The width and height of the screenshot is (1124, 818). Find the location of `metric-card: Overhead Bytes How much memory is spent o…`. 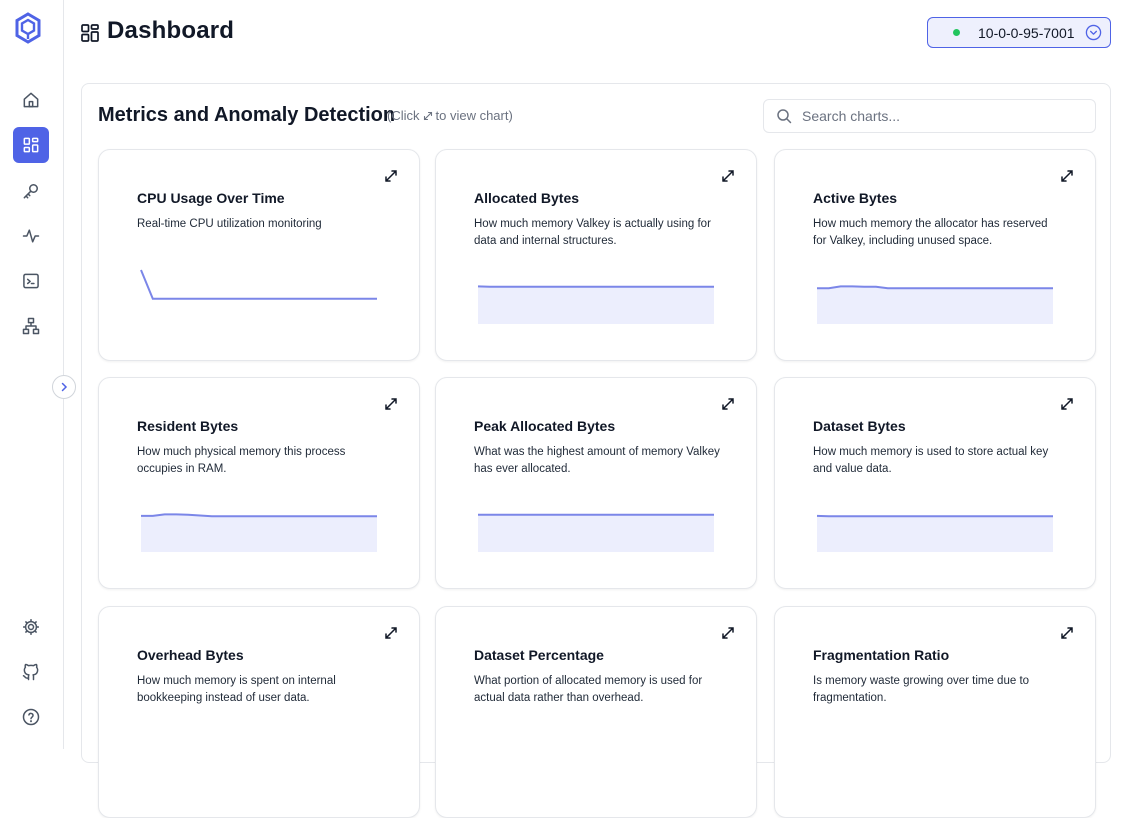

metric-card: Overhead Bytes How much memory is spent o… is located at coordinates (259, 712).